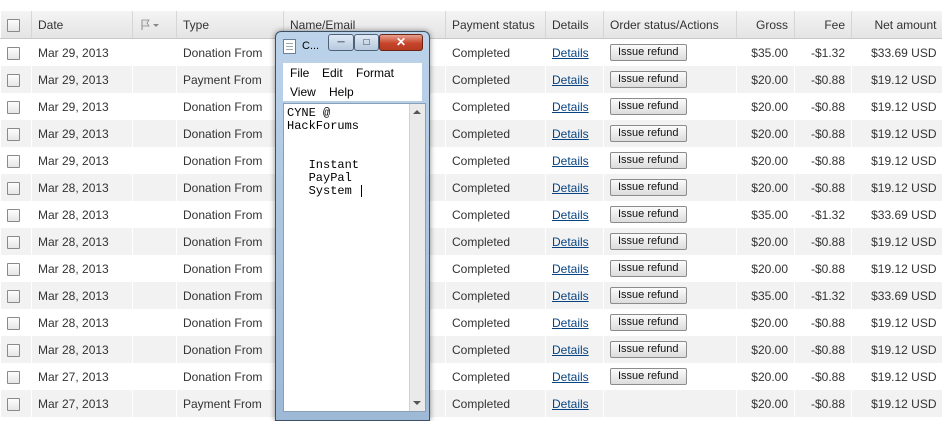  Describe the element at coordinates (897, 295) in the screenshot. I see `net-amount-cell: $33.69 USD` at that location.